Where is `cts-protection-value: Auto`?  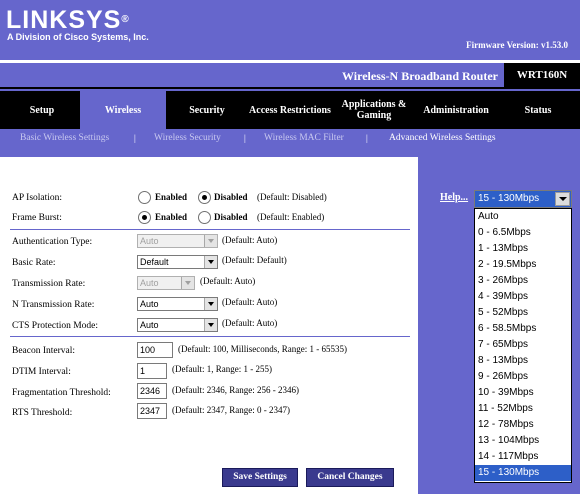
cts-protection-value: Auto is located at coordinates (149, 325).